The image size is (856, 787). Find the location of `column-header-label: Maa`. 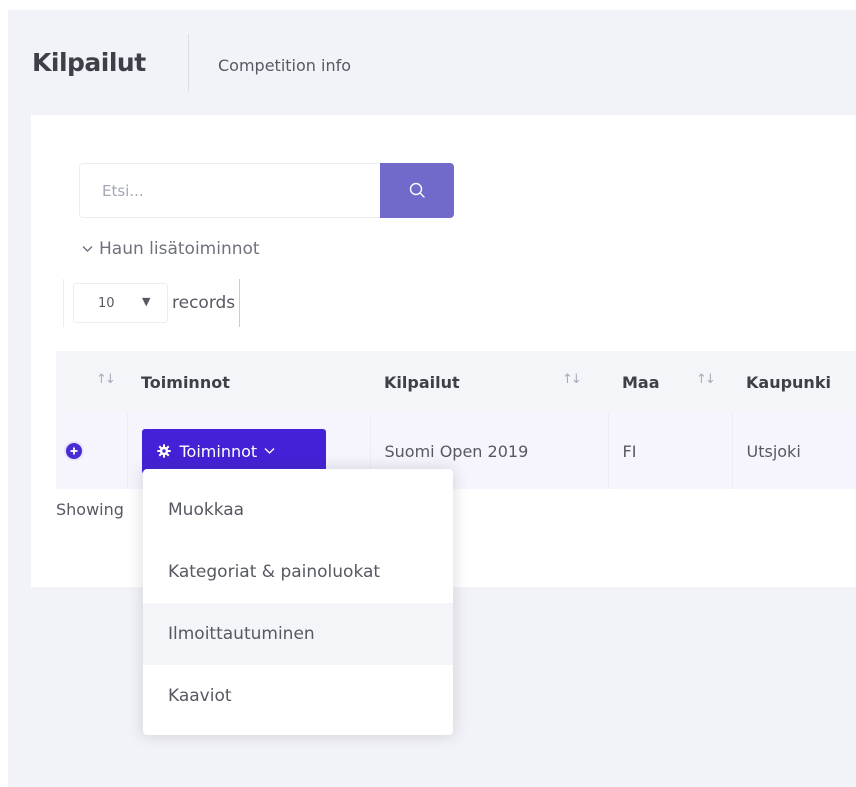

column-header-label: Maa is located at coordinates (641, 382).